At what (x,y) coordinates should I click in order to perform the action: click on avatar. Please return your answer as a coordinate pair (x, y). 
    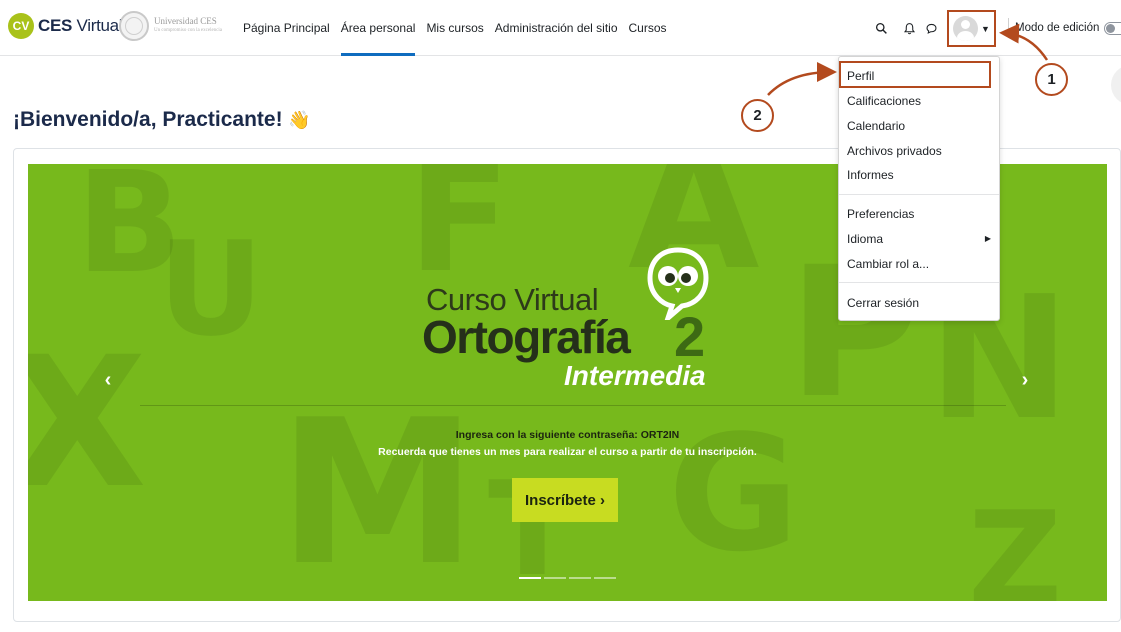
    Looking at the image, I should click on (966, 28).